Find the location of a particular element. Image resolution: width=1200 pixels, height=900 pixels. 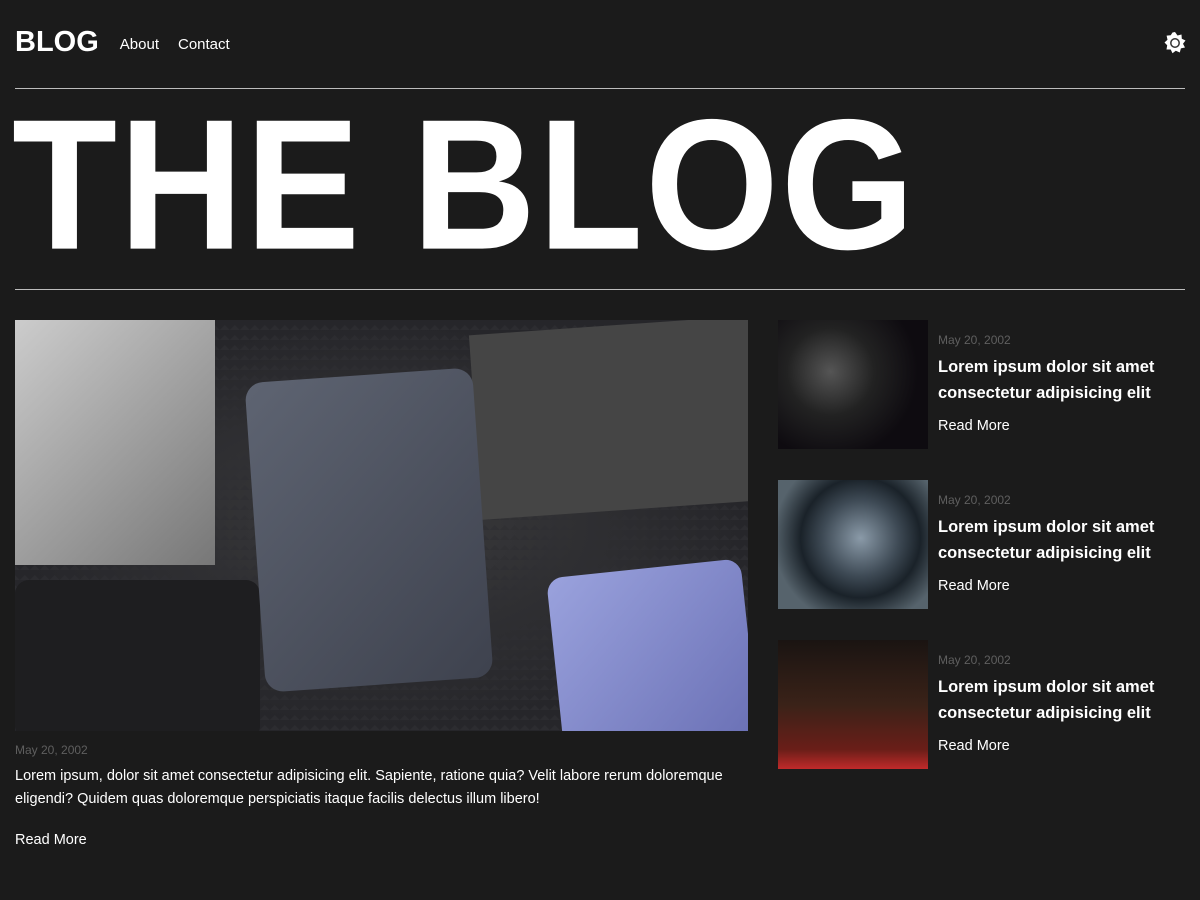

featured-read-more-link: Read More is located at coordinates (51, 840).